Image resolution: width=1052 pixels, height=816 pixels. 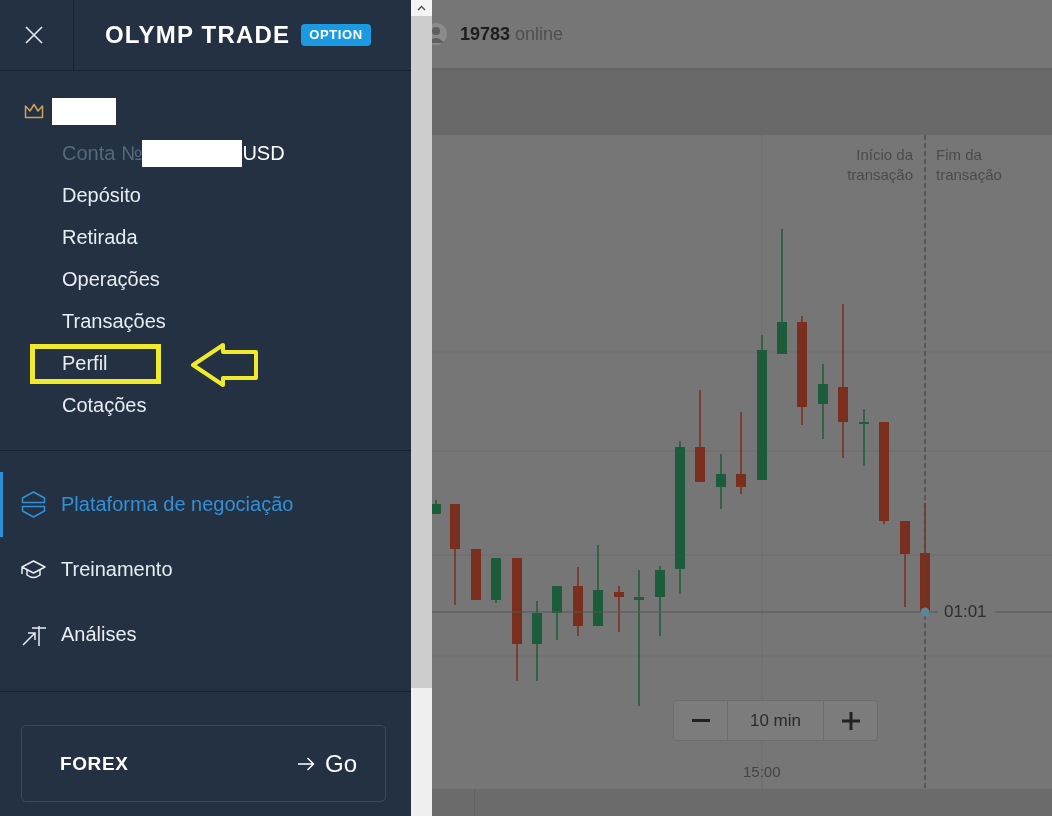 I want to click on graduation-cap-icon, so click(x=33, y=569).